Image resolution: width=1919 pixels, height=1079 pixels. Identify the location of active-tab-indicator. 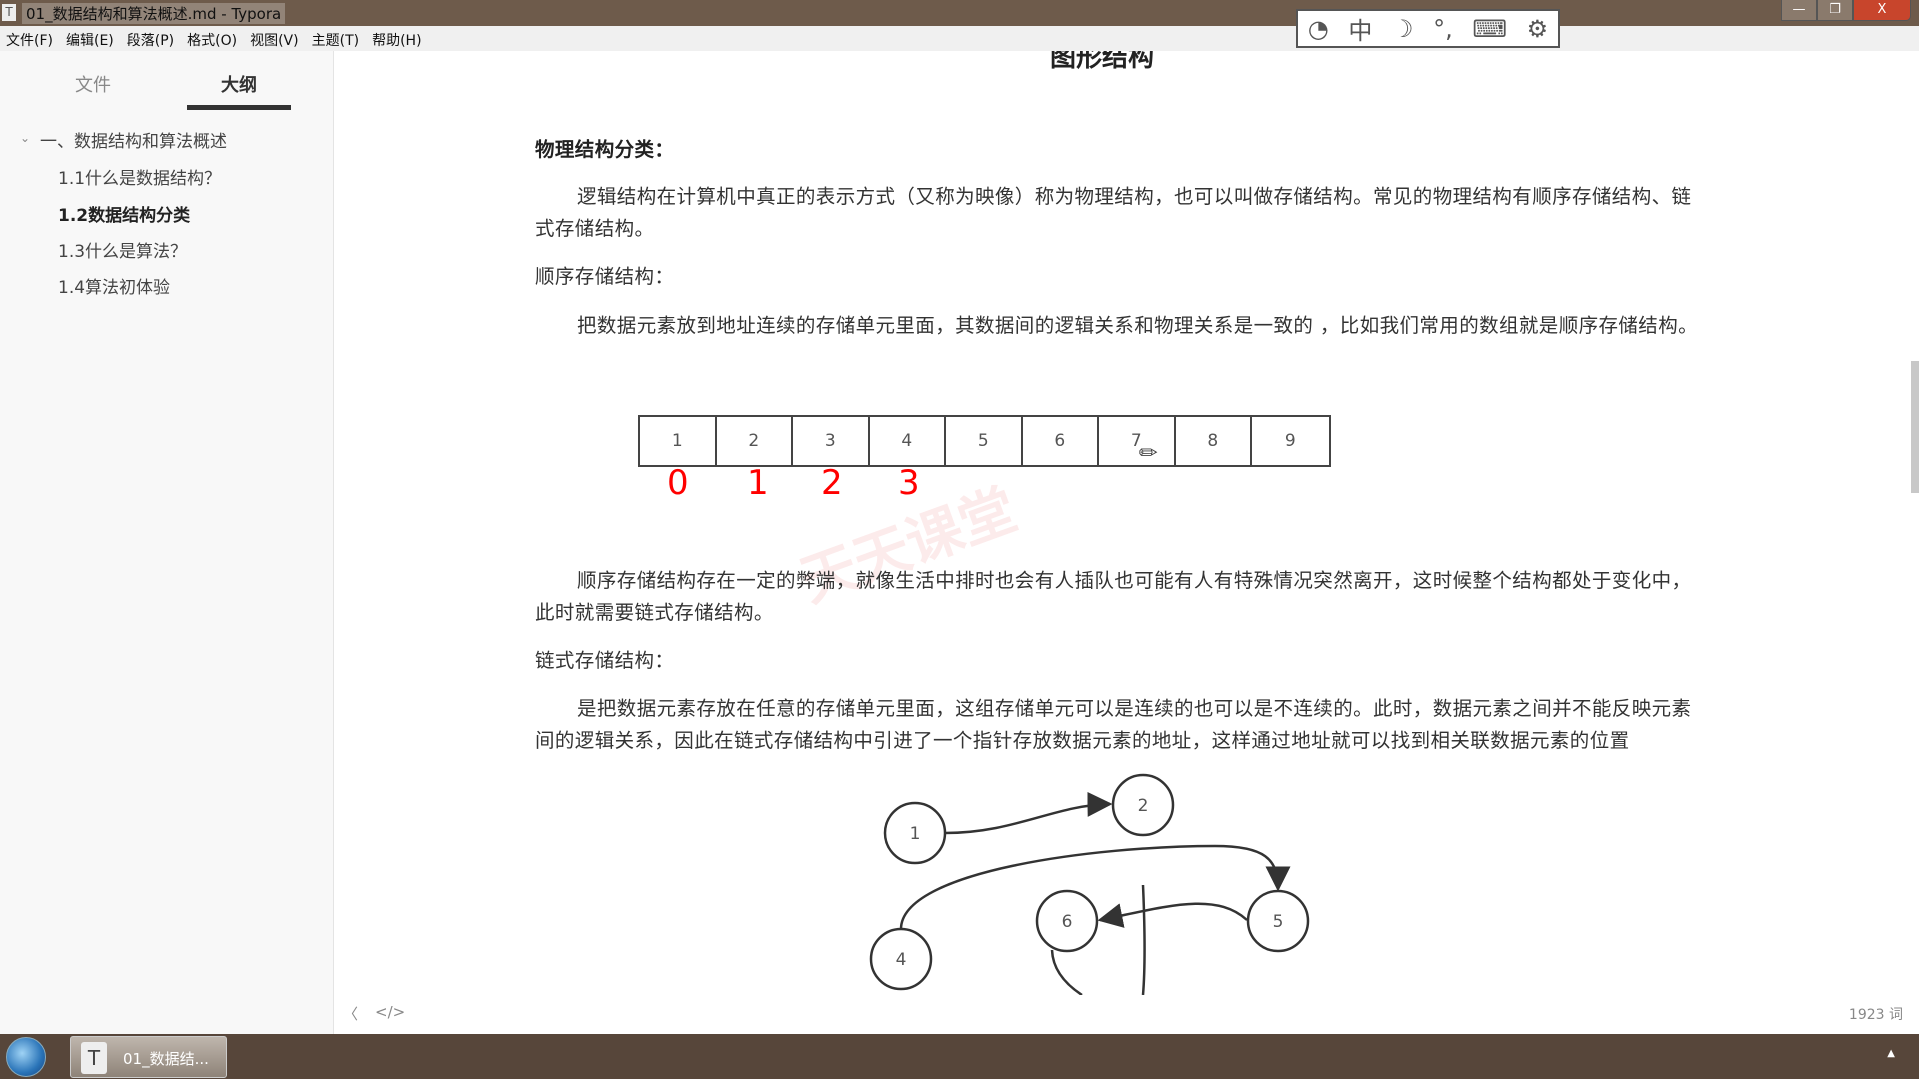
(239, 107).